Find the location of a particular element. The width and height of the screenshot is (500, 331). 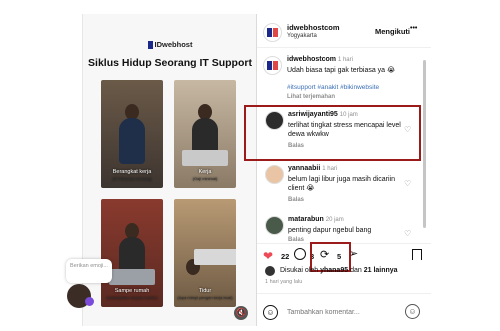

scrollbar is located at coordinates (424, 144).